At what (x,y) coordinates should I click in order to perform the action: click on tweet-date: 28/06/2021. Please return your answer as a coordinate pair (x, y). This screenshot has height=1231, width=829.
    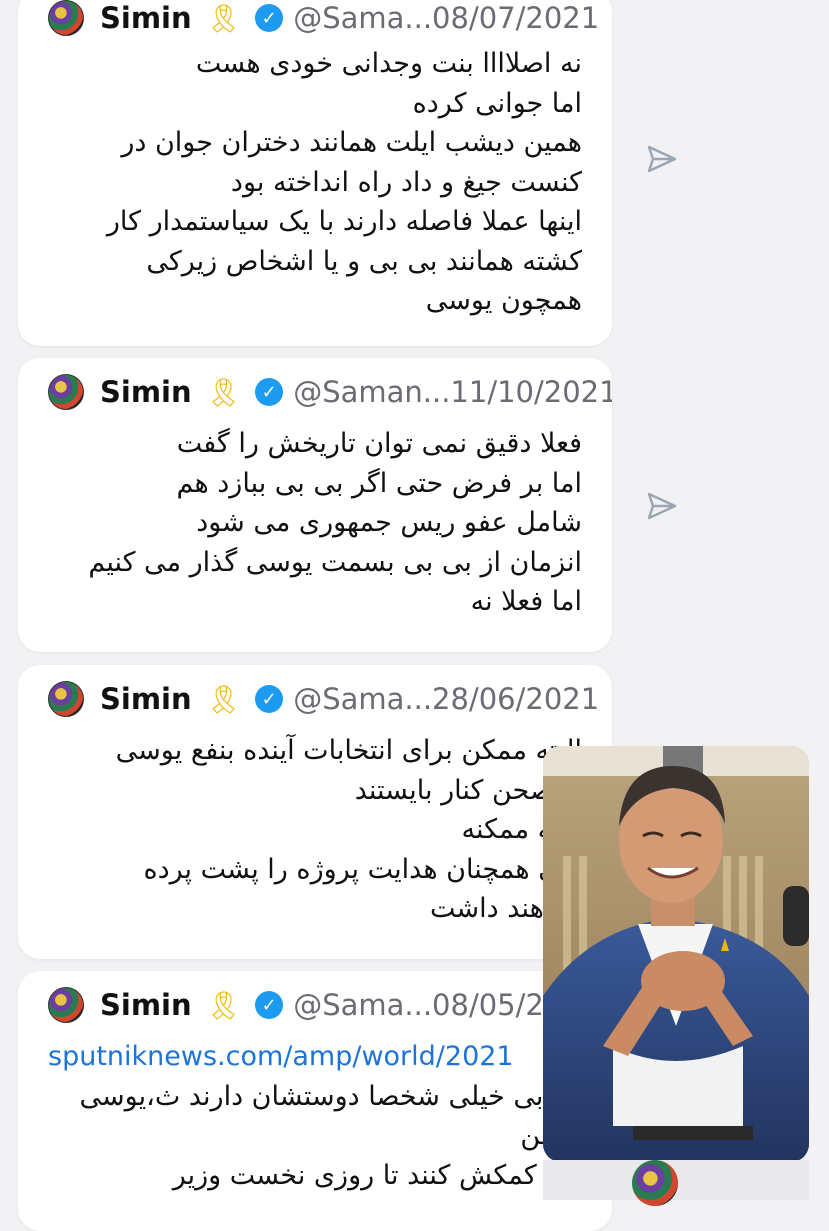
    Looking at the image, I should click on (516, 699).